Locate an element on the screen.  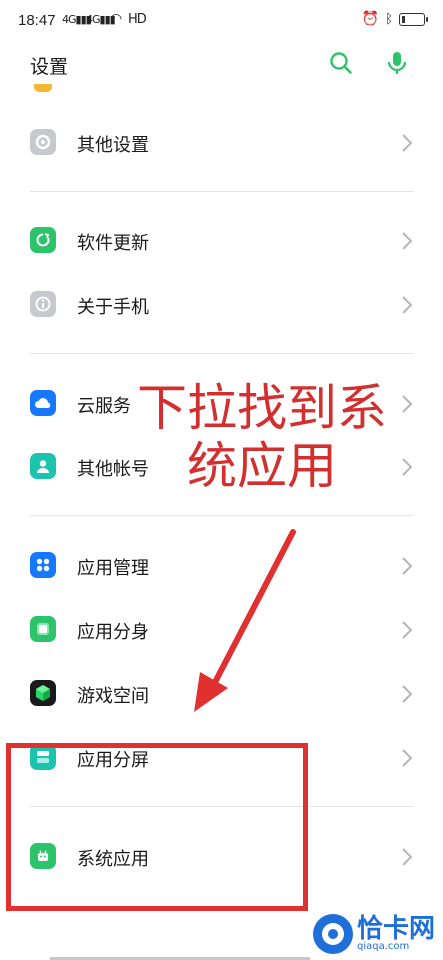
clone-icon is located at coordinates (43, 629).